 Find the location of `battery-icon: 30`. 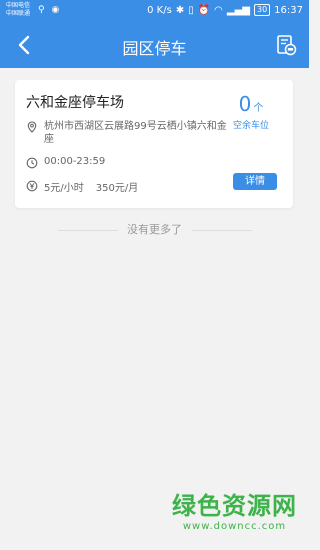

battery-icon: 30 is located at coordinates (262, 10).